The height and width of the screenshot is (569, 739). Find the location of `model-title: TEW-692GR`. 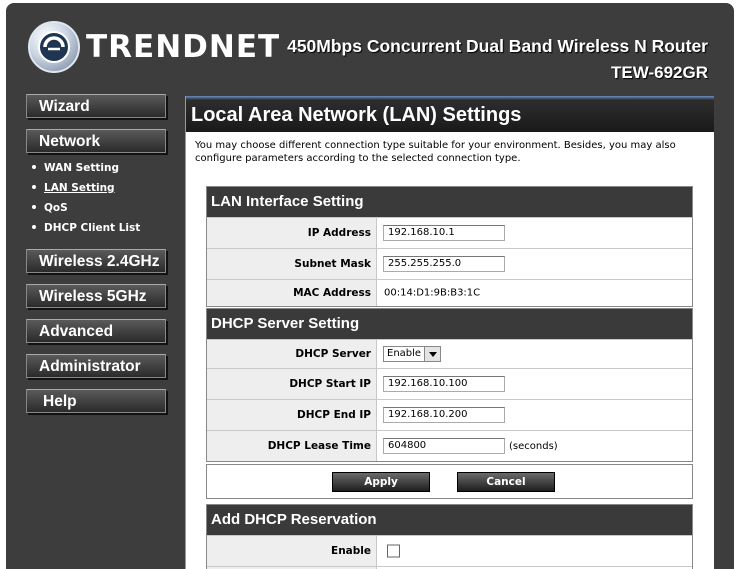

model-title: TEW-692GR is located at coordinates (659, 72).